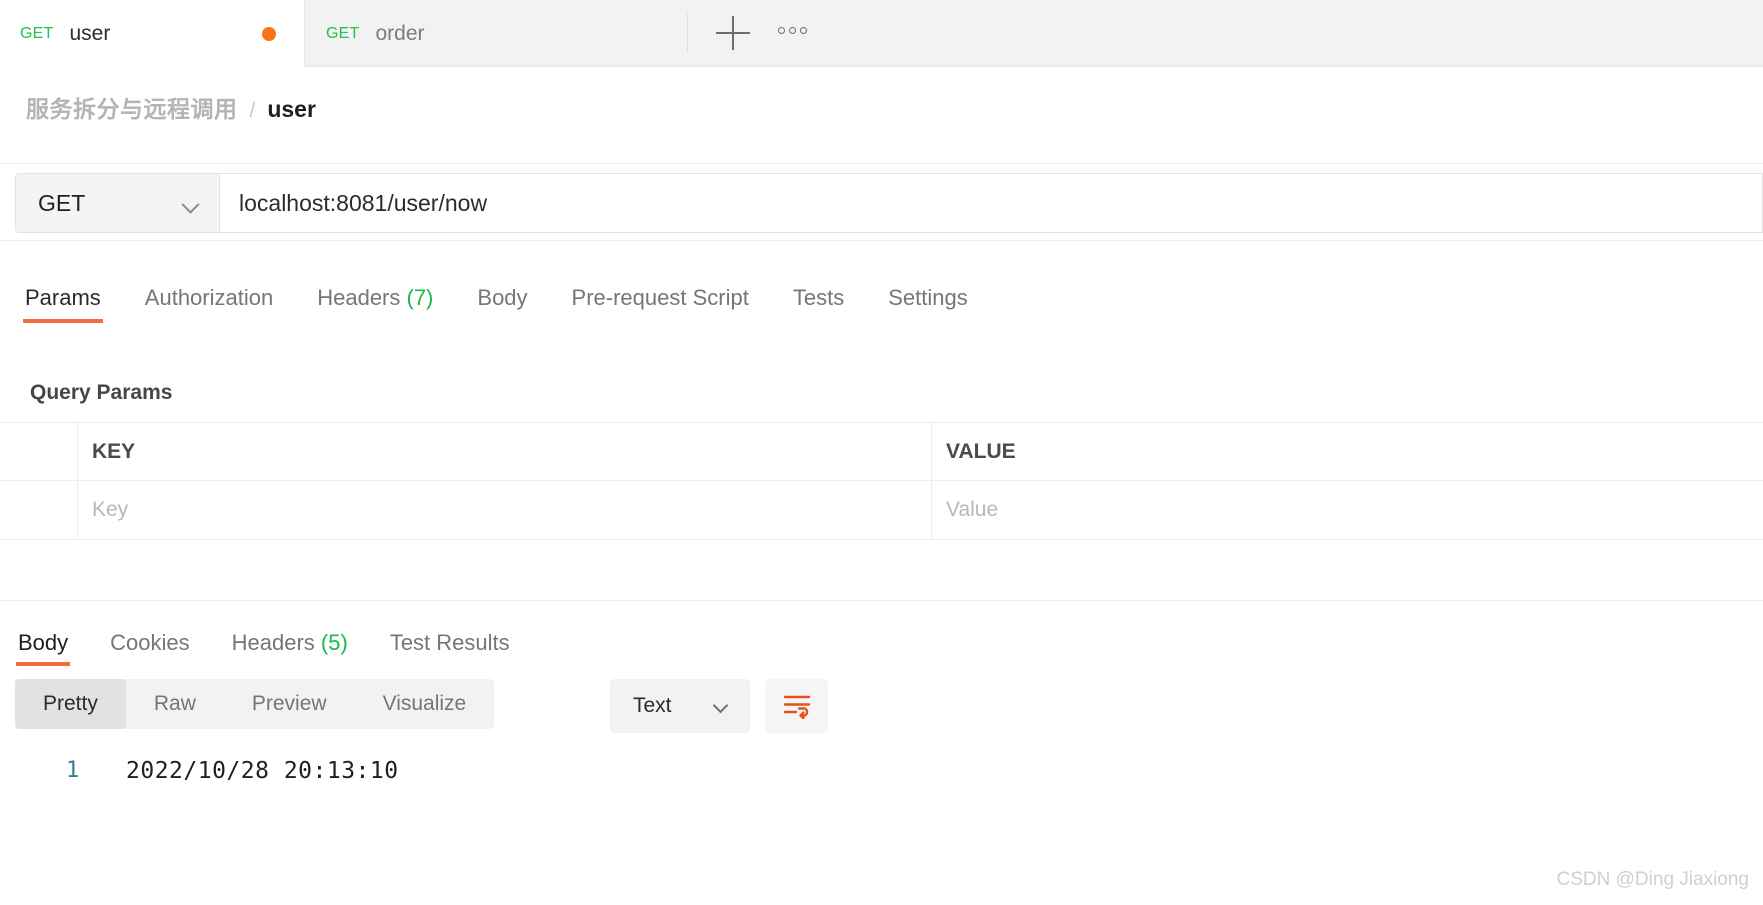 The height and width of the screenshot is (905, 1763). Describe the element at coordinates (150, 642) in the screenshot. I see `response-tab-cookies-label: Cookies` at that location.